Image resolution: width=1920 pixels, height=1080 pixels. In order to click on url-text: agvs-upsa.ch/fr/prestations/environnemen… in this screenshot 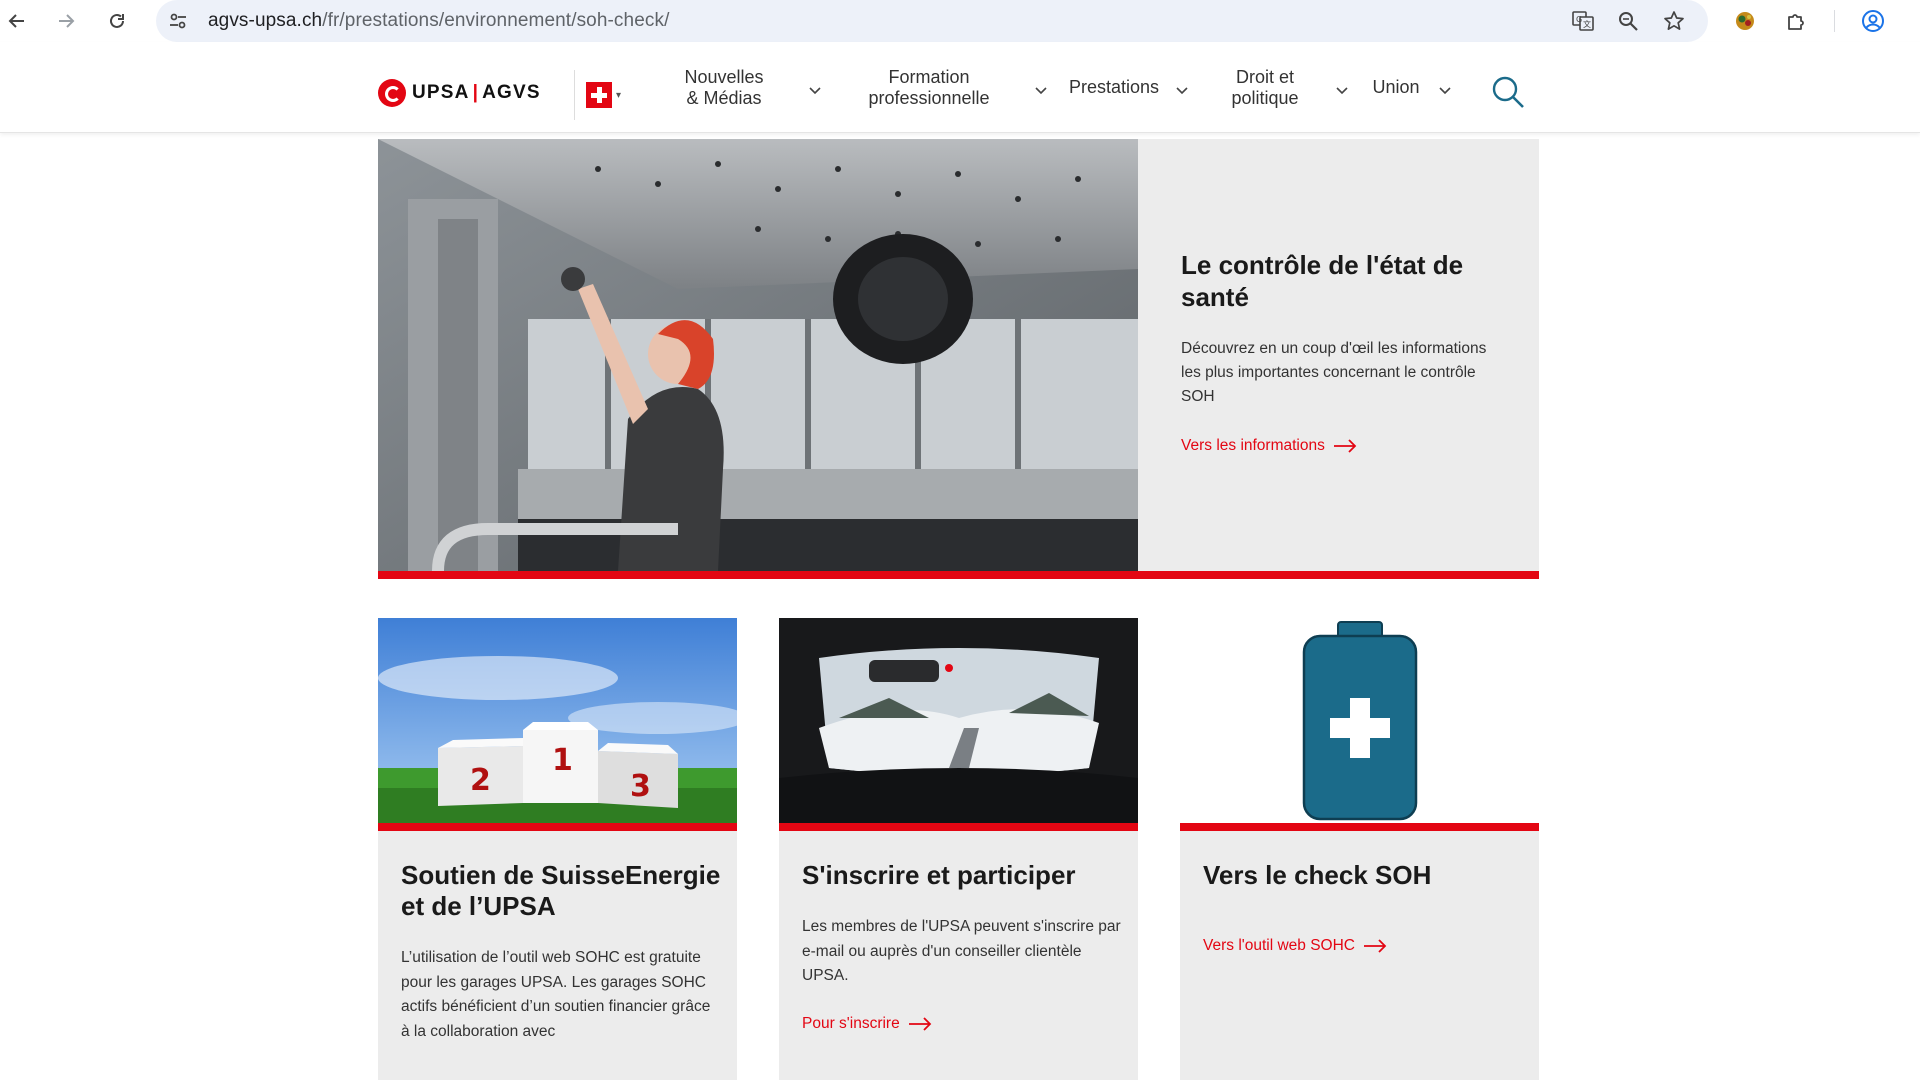, I will do `click(438, 21)`.